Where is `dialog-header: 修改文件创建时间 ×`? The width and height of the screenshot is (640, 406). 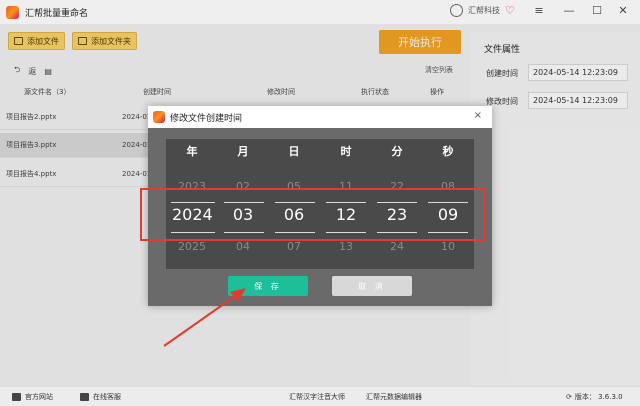 dialog-header: 修改文件创建时间 × is located at coordinates (320, 117).